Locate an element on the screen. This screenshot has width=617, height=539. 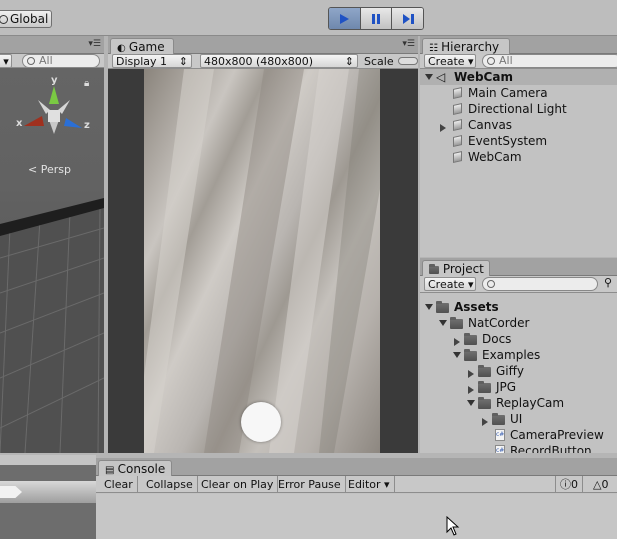
project-tree-item: Examples is located at coordinates (518, 355).